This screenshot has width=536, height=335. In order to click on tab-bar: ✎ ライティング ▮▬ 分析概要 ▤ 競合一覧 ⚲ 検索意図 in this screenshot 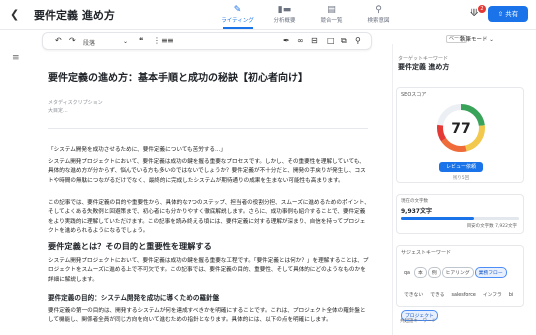, I will do `click(308, 15)`.